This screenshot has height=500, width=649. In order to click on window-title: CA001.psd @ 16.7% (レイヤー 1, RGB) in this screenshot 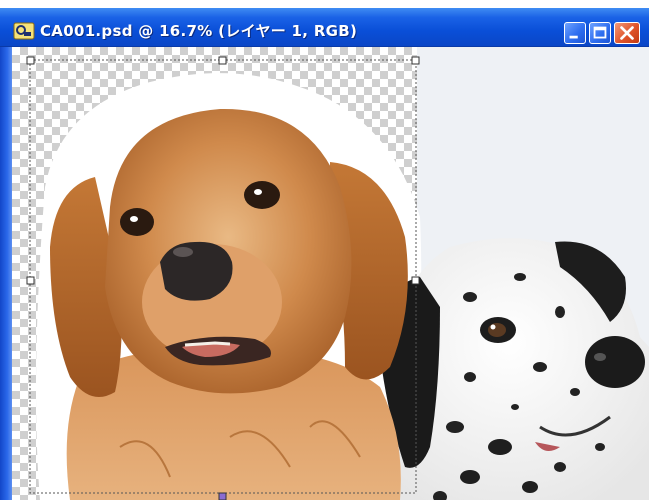, I will do `click(199, 31)`.